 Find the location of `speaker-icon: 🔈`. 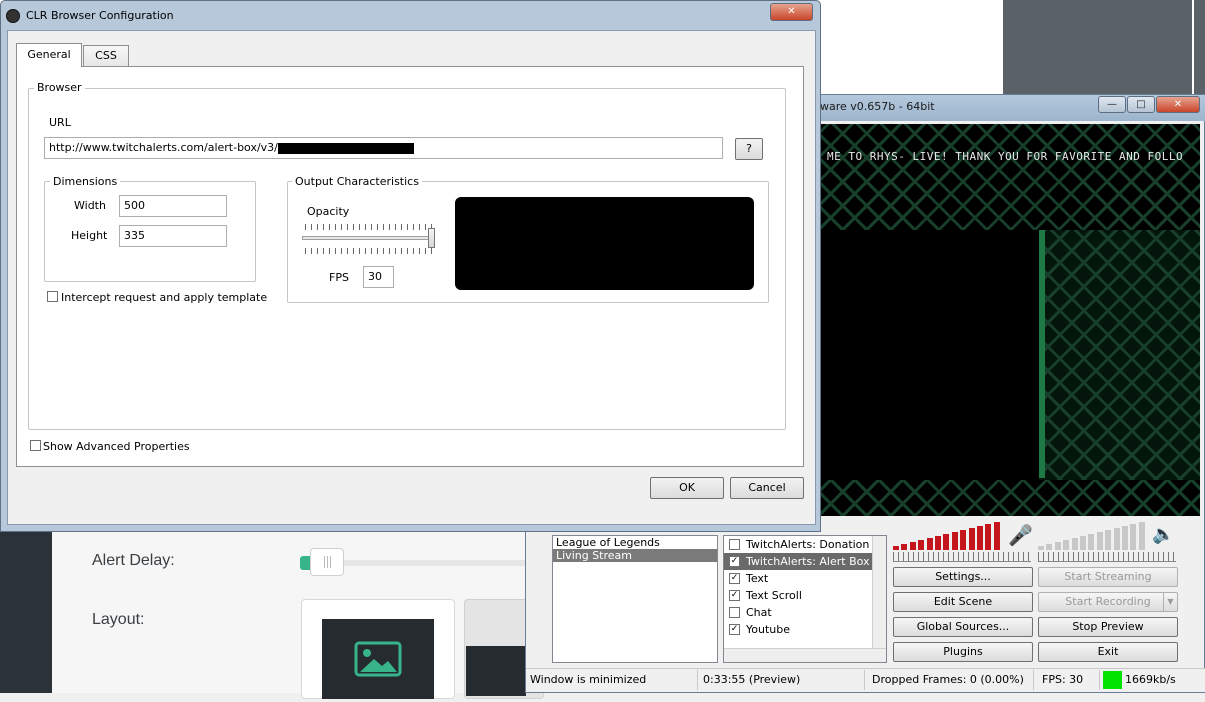

speaker-icon: 🔈 is located at coordinates (1163, 535).